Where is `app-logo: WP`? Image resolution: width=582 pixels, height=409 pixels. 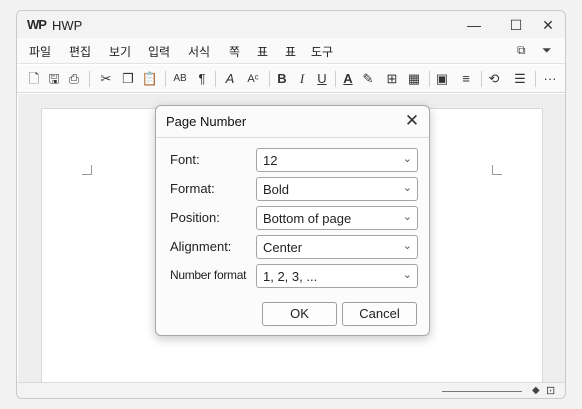
app-logo: WP is located at coordinates (37, 24).